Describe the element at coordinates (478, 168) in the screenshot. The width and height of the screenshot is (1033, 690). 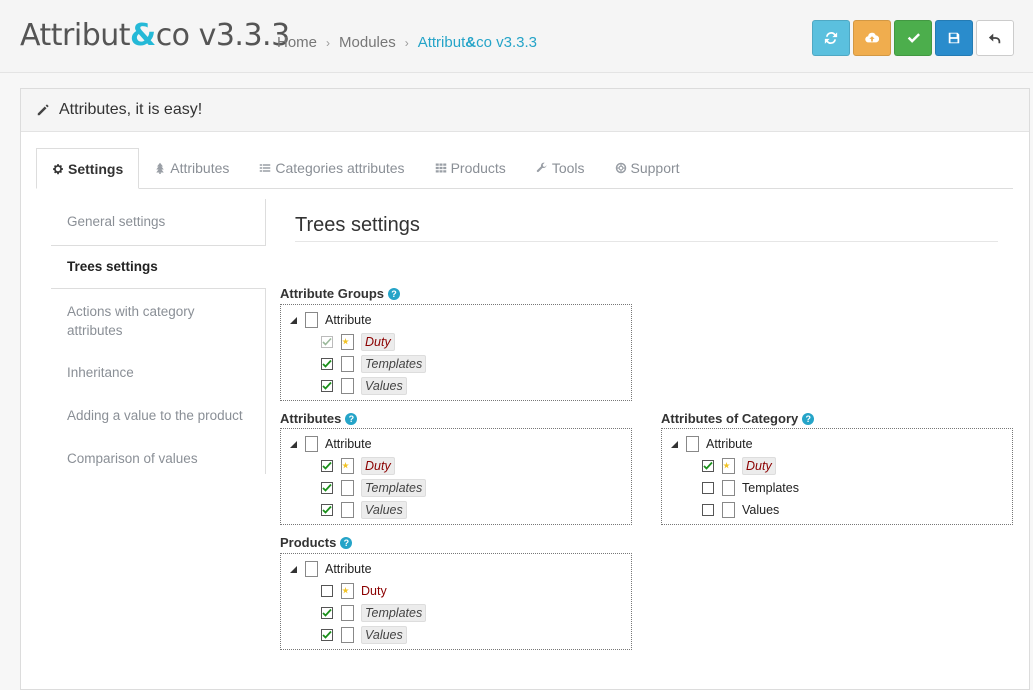
I see `tab-products-label: Products` at that location.